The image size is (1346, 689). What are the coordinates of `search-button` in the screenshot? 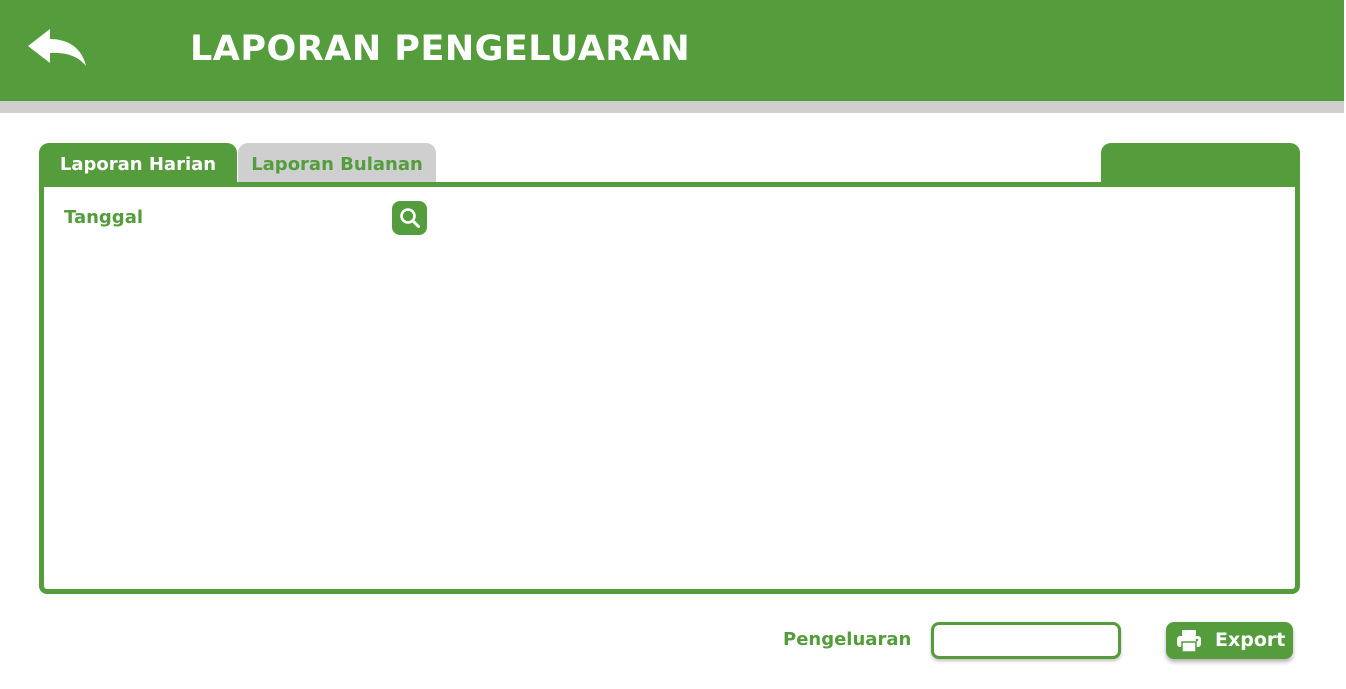 It's located at (409, 218).